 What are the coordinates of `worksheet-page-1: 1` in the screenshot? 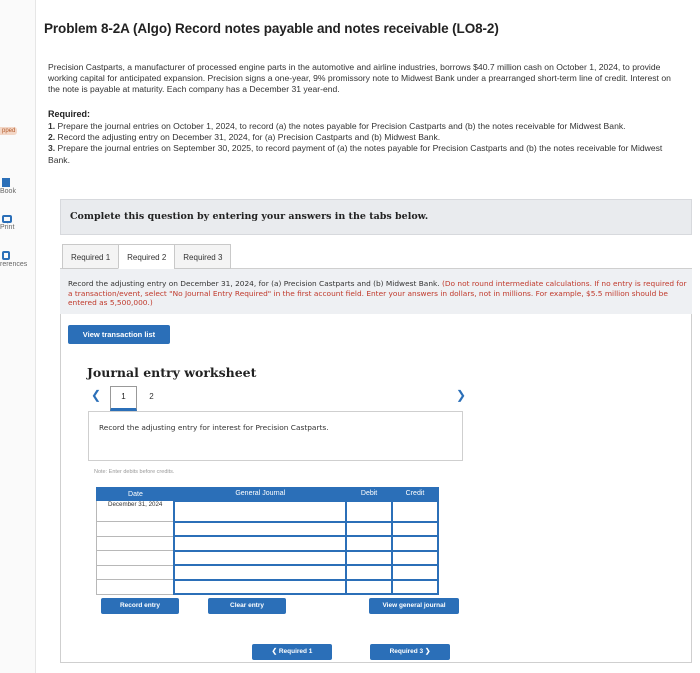 It's located at (123, 398).